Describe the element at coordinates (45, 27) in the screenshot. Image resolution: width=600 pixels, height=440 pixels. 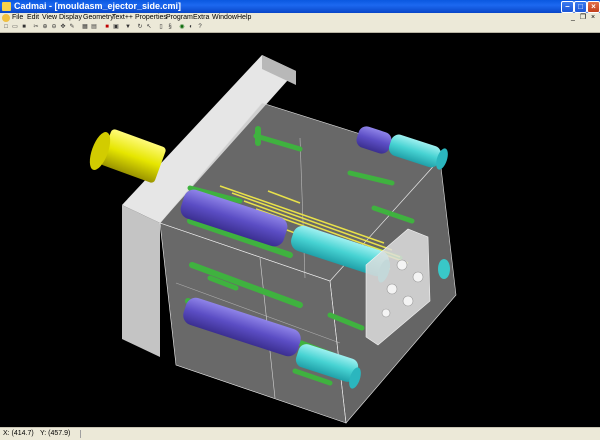
I see `zoom-in-icon: ⊕` at that location.